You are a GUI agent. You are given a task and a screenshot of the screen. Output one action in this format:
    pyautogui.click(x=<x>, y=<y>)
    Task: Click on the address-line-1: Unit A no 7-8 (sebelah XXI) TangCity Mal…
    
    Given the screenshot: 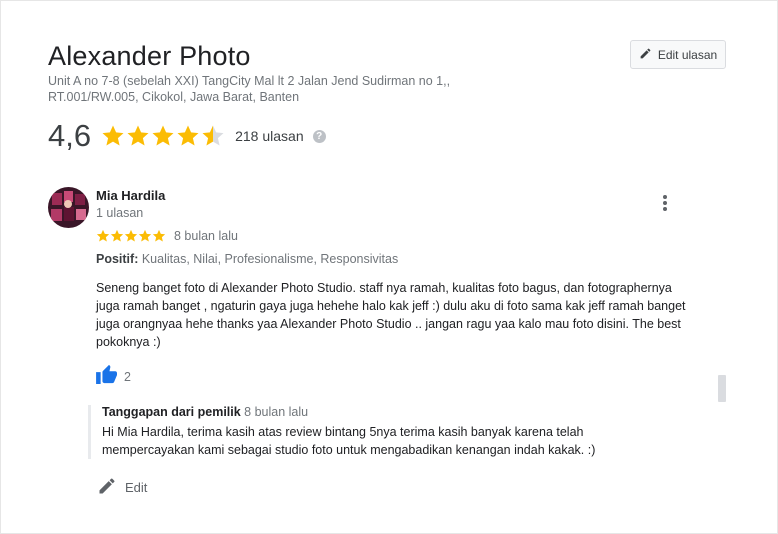 What is the action you would take?
    pyautogui.click(x=249, y=81)
    